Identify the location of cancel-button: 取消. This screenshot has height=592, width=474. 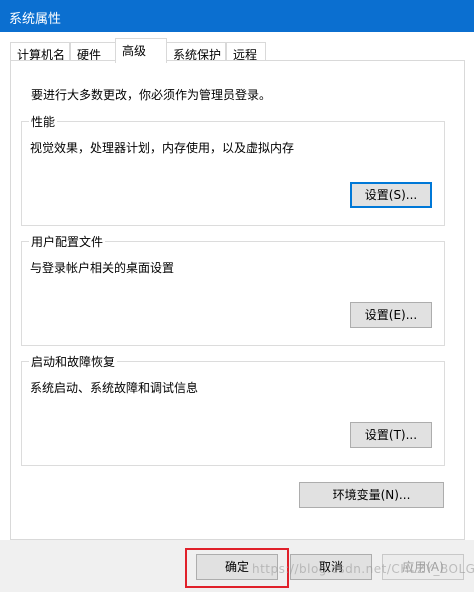
(331, 567).